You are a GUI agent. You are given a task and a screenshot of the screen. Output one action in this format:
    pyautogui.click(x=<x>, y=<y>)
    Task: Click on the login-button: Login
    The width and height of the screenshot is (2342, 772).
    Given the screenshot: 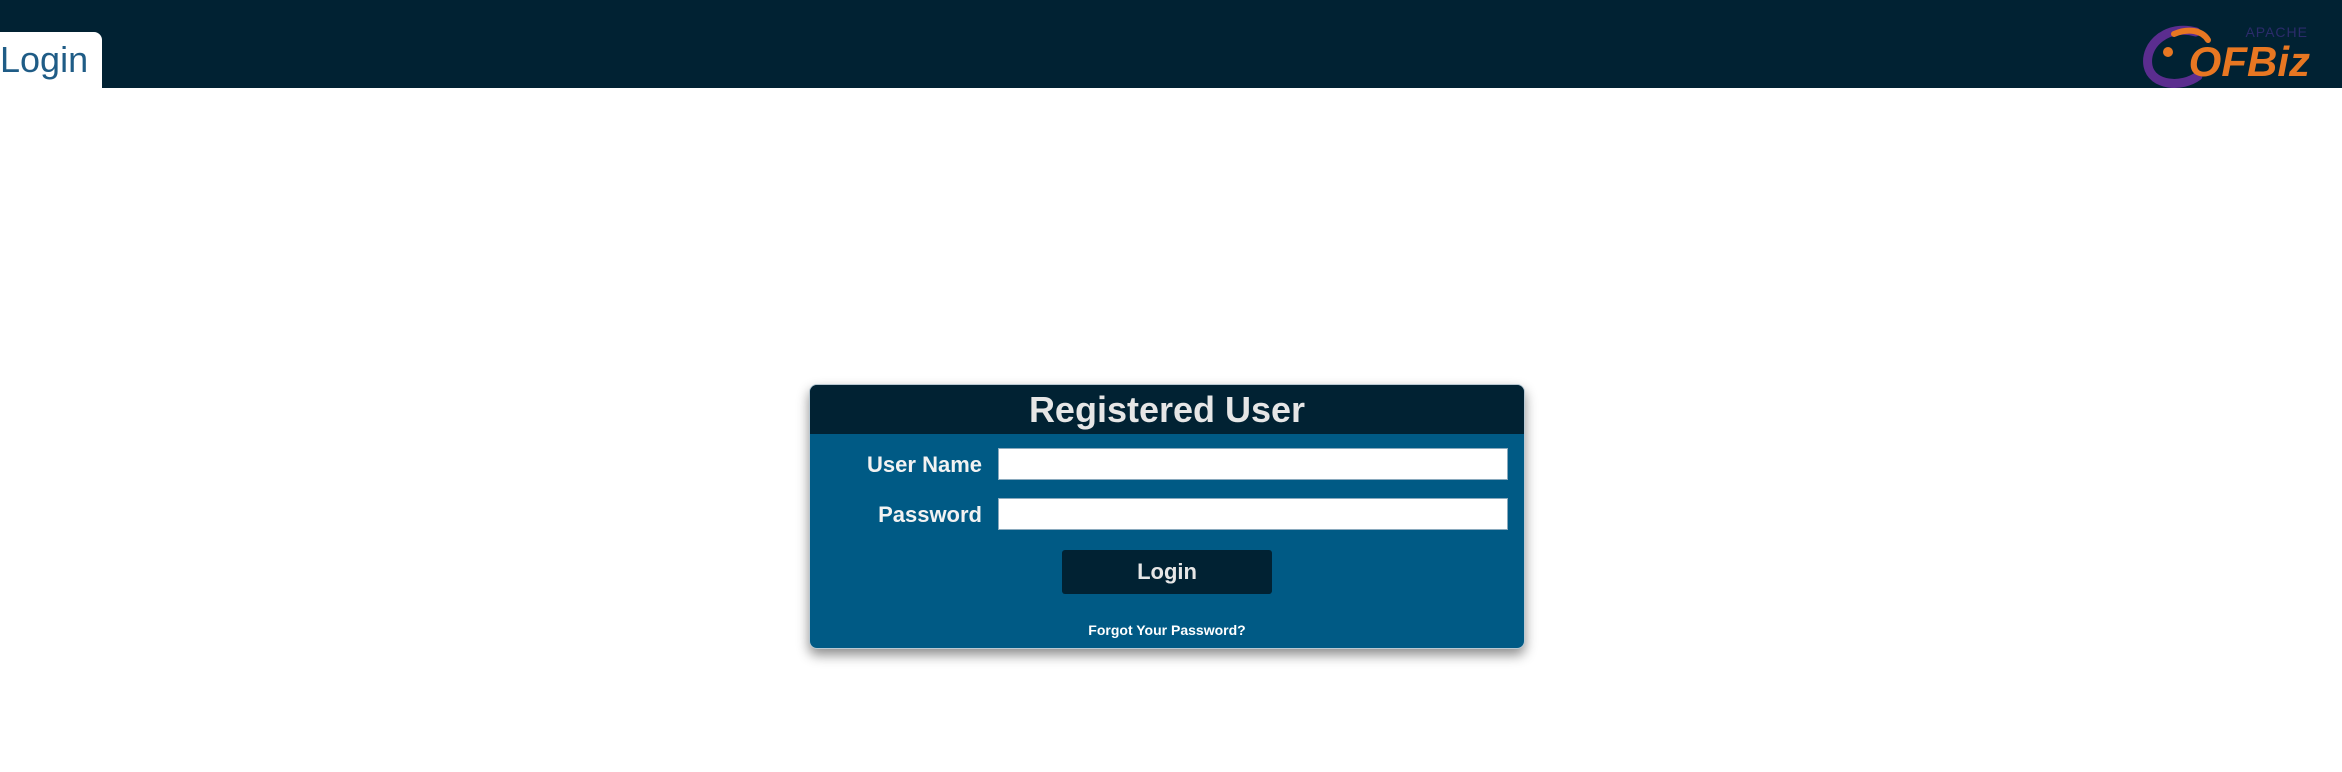 What is the action you would take?
    pyautogui.click(x=1167, y=572)
    